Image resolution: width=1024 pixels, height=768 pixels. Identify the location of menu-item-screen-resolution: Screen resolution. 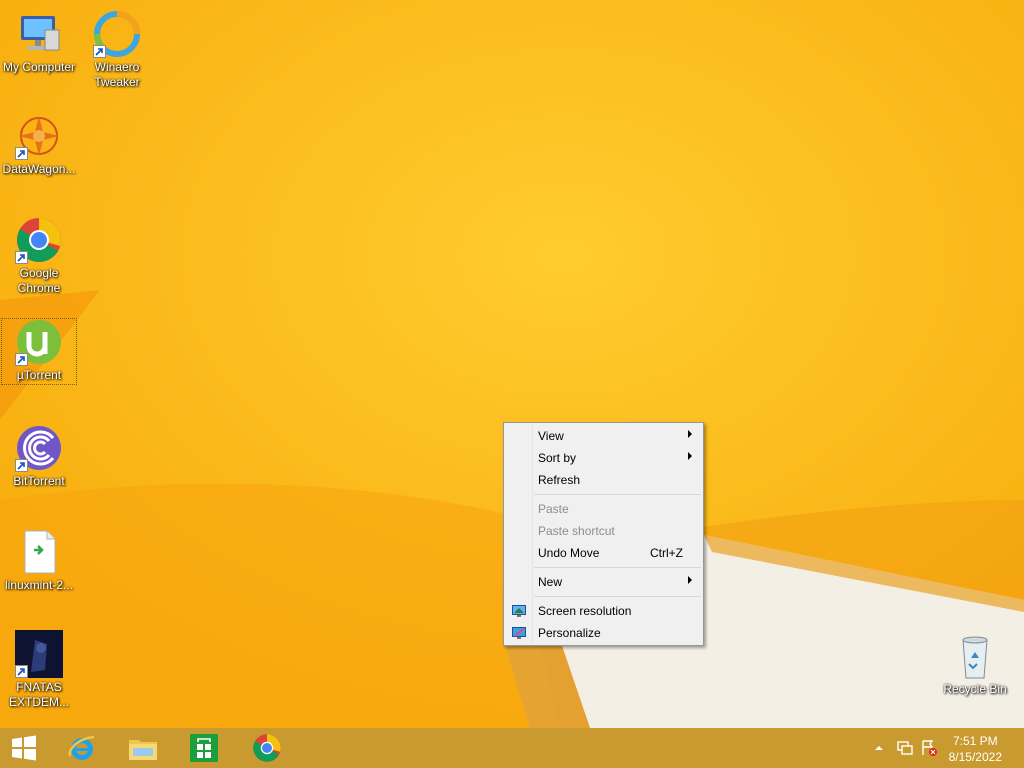
(603, 611).